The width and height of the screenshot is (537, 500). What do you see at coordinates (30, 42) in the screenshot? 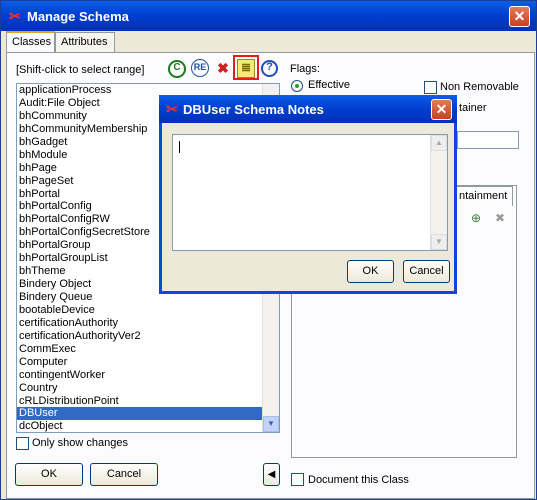
I see `tab-classes: Classes` at bounding box center [30, 42].